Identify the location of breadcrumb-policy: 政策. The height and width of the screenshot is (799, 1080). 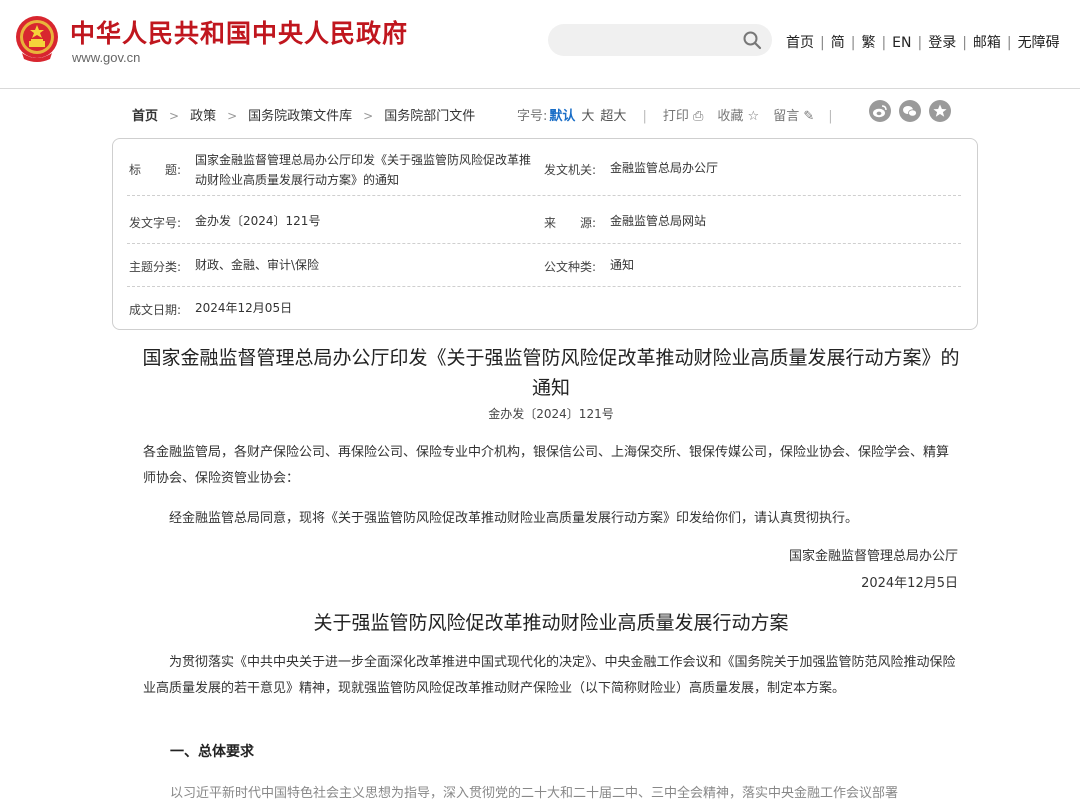
(203, 116).